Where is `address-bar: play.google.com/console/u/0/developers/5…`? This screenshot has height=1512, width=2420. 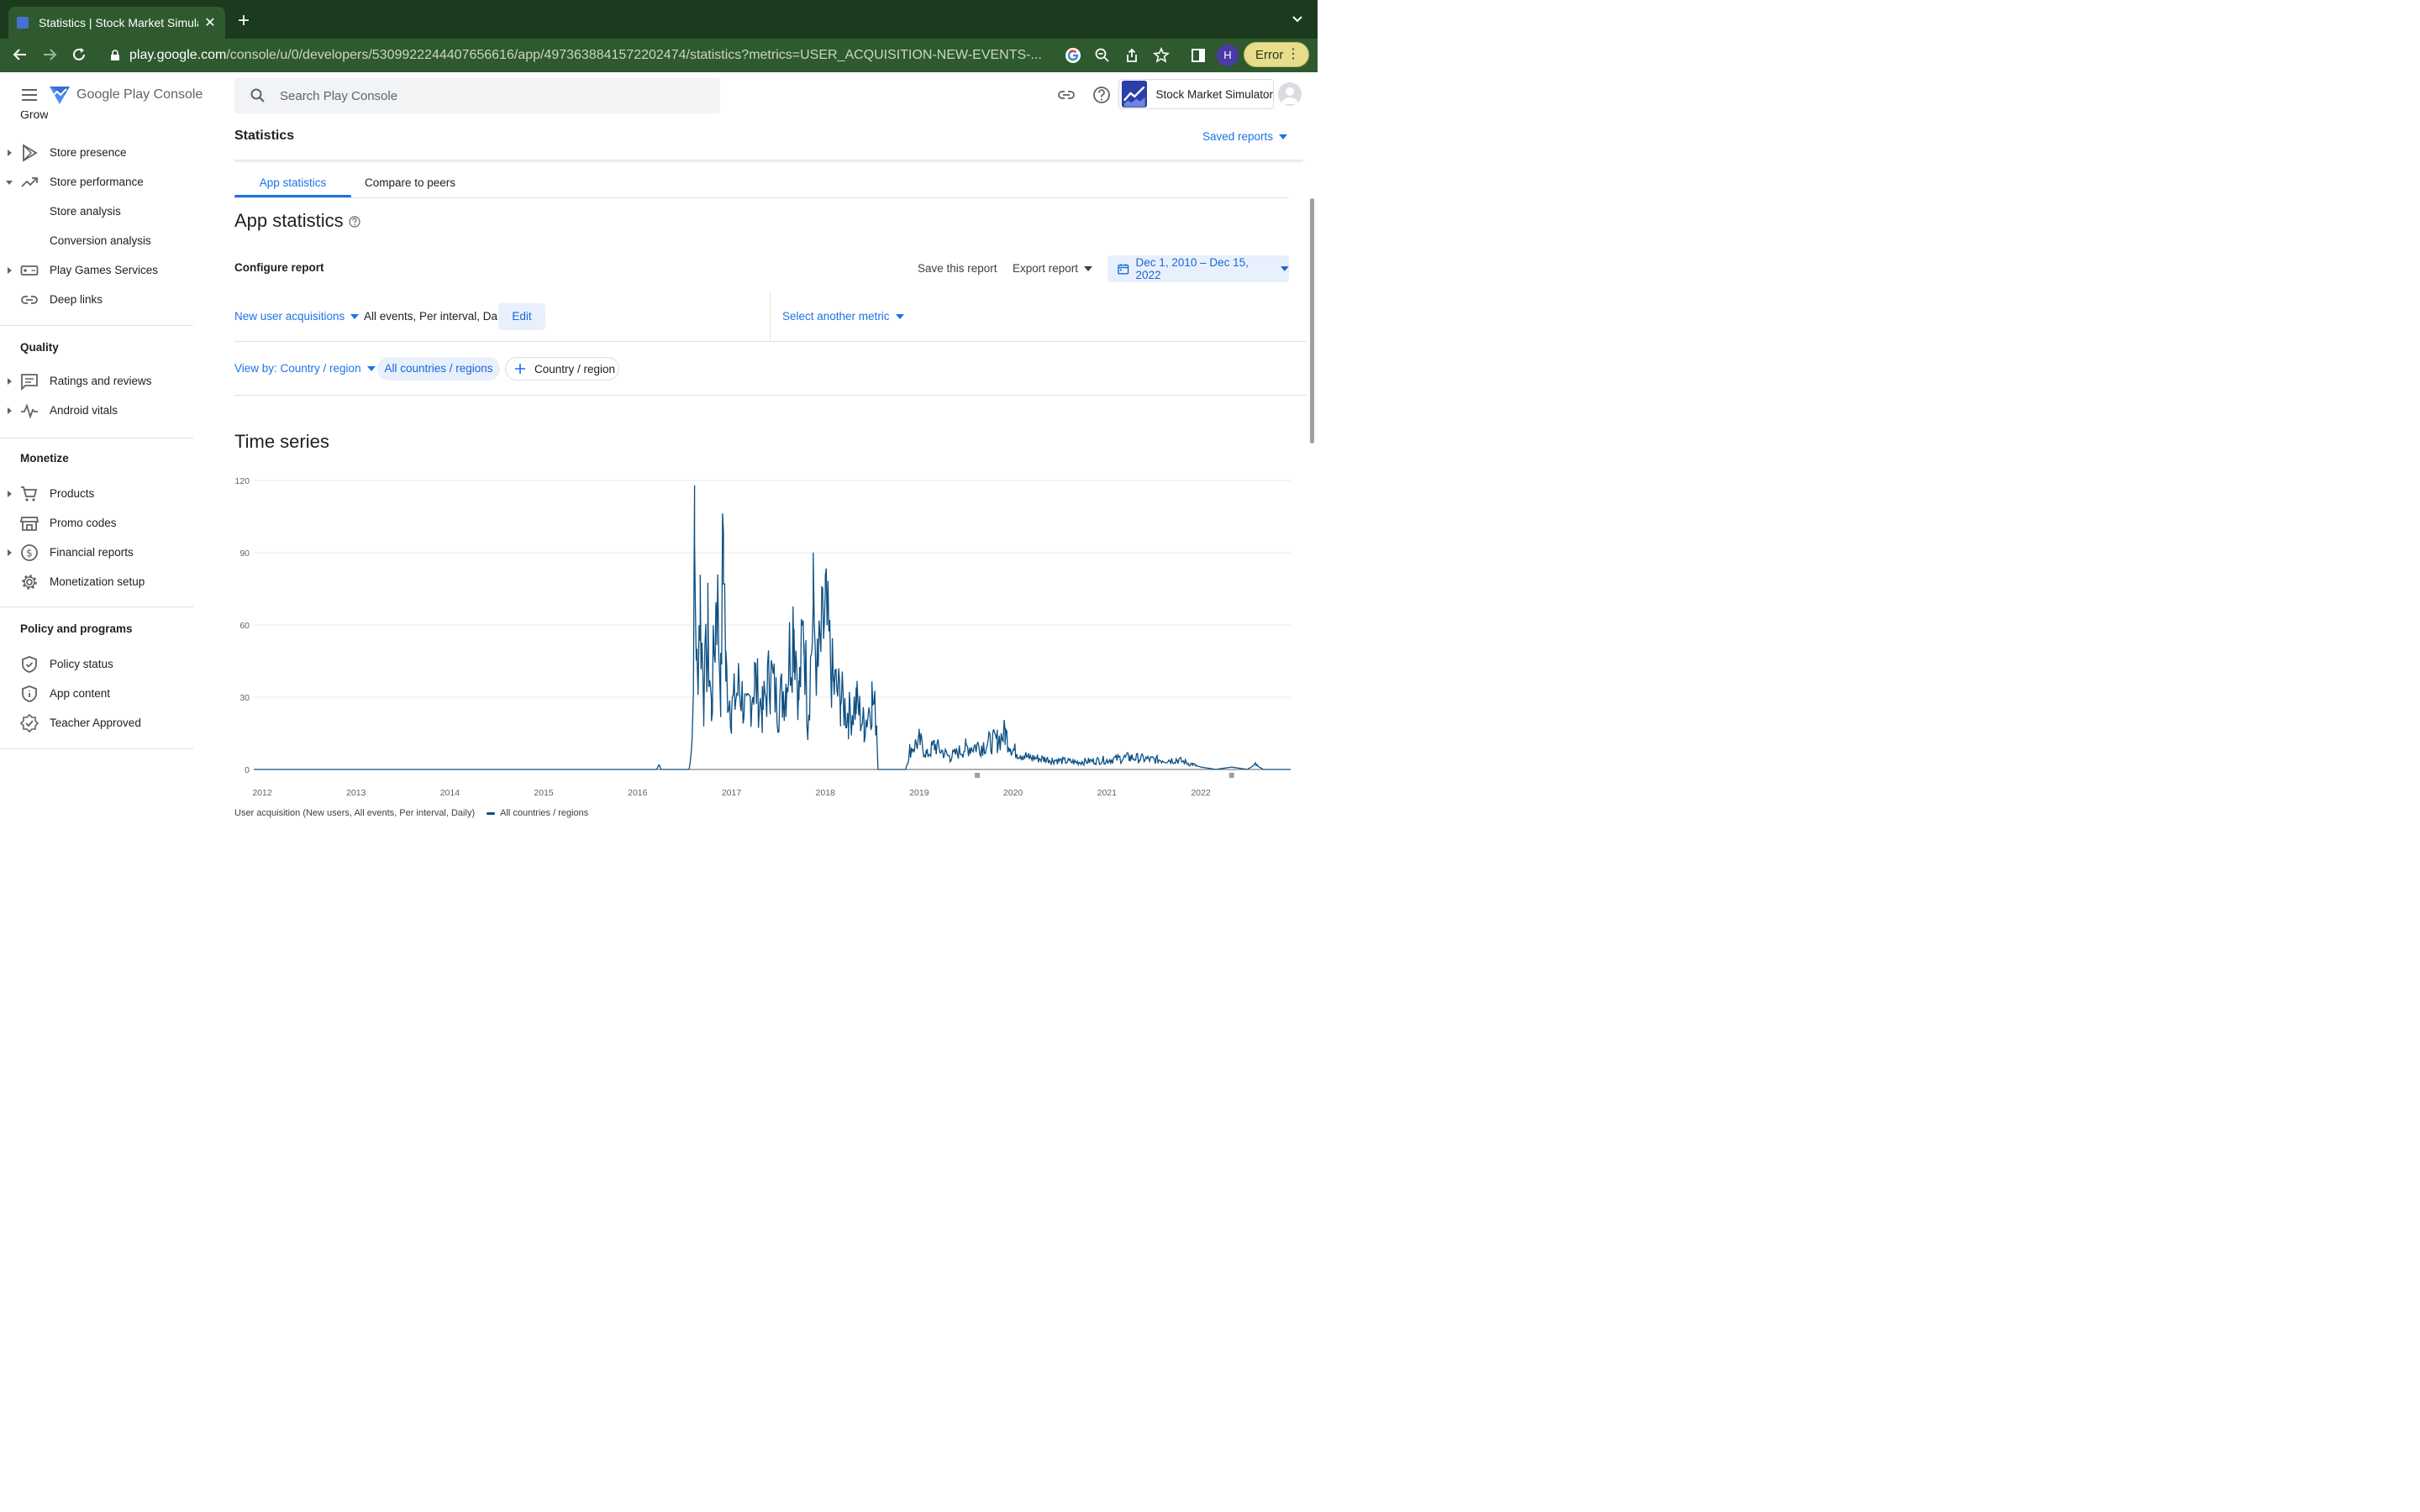
address-bar: play.google.com/console/u/0/developers/5… is located at coordinates (595, 55).